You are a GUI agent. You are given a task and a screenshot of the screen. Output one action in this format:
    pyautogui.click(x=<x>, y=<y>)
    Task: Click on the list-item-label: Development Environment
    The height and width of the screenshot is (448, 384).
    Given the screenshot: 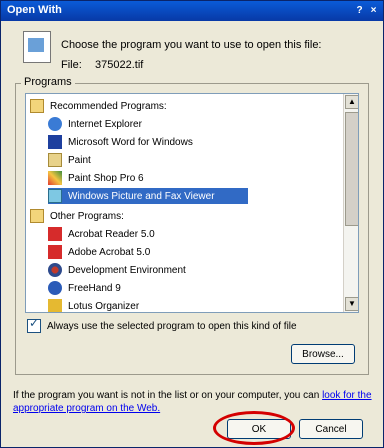 What is the action you would take?
    pyautogui.click(x=127, y=270)
    